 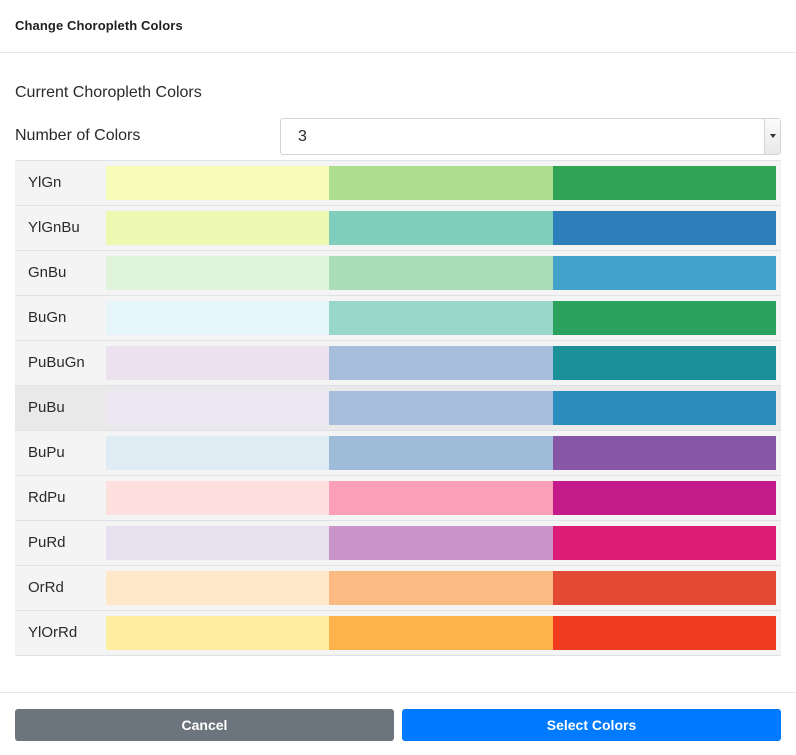 I want to click on palette-row: YlGnBu, so click(x=398, y=228).